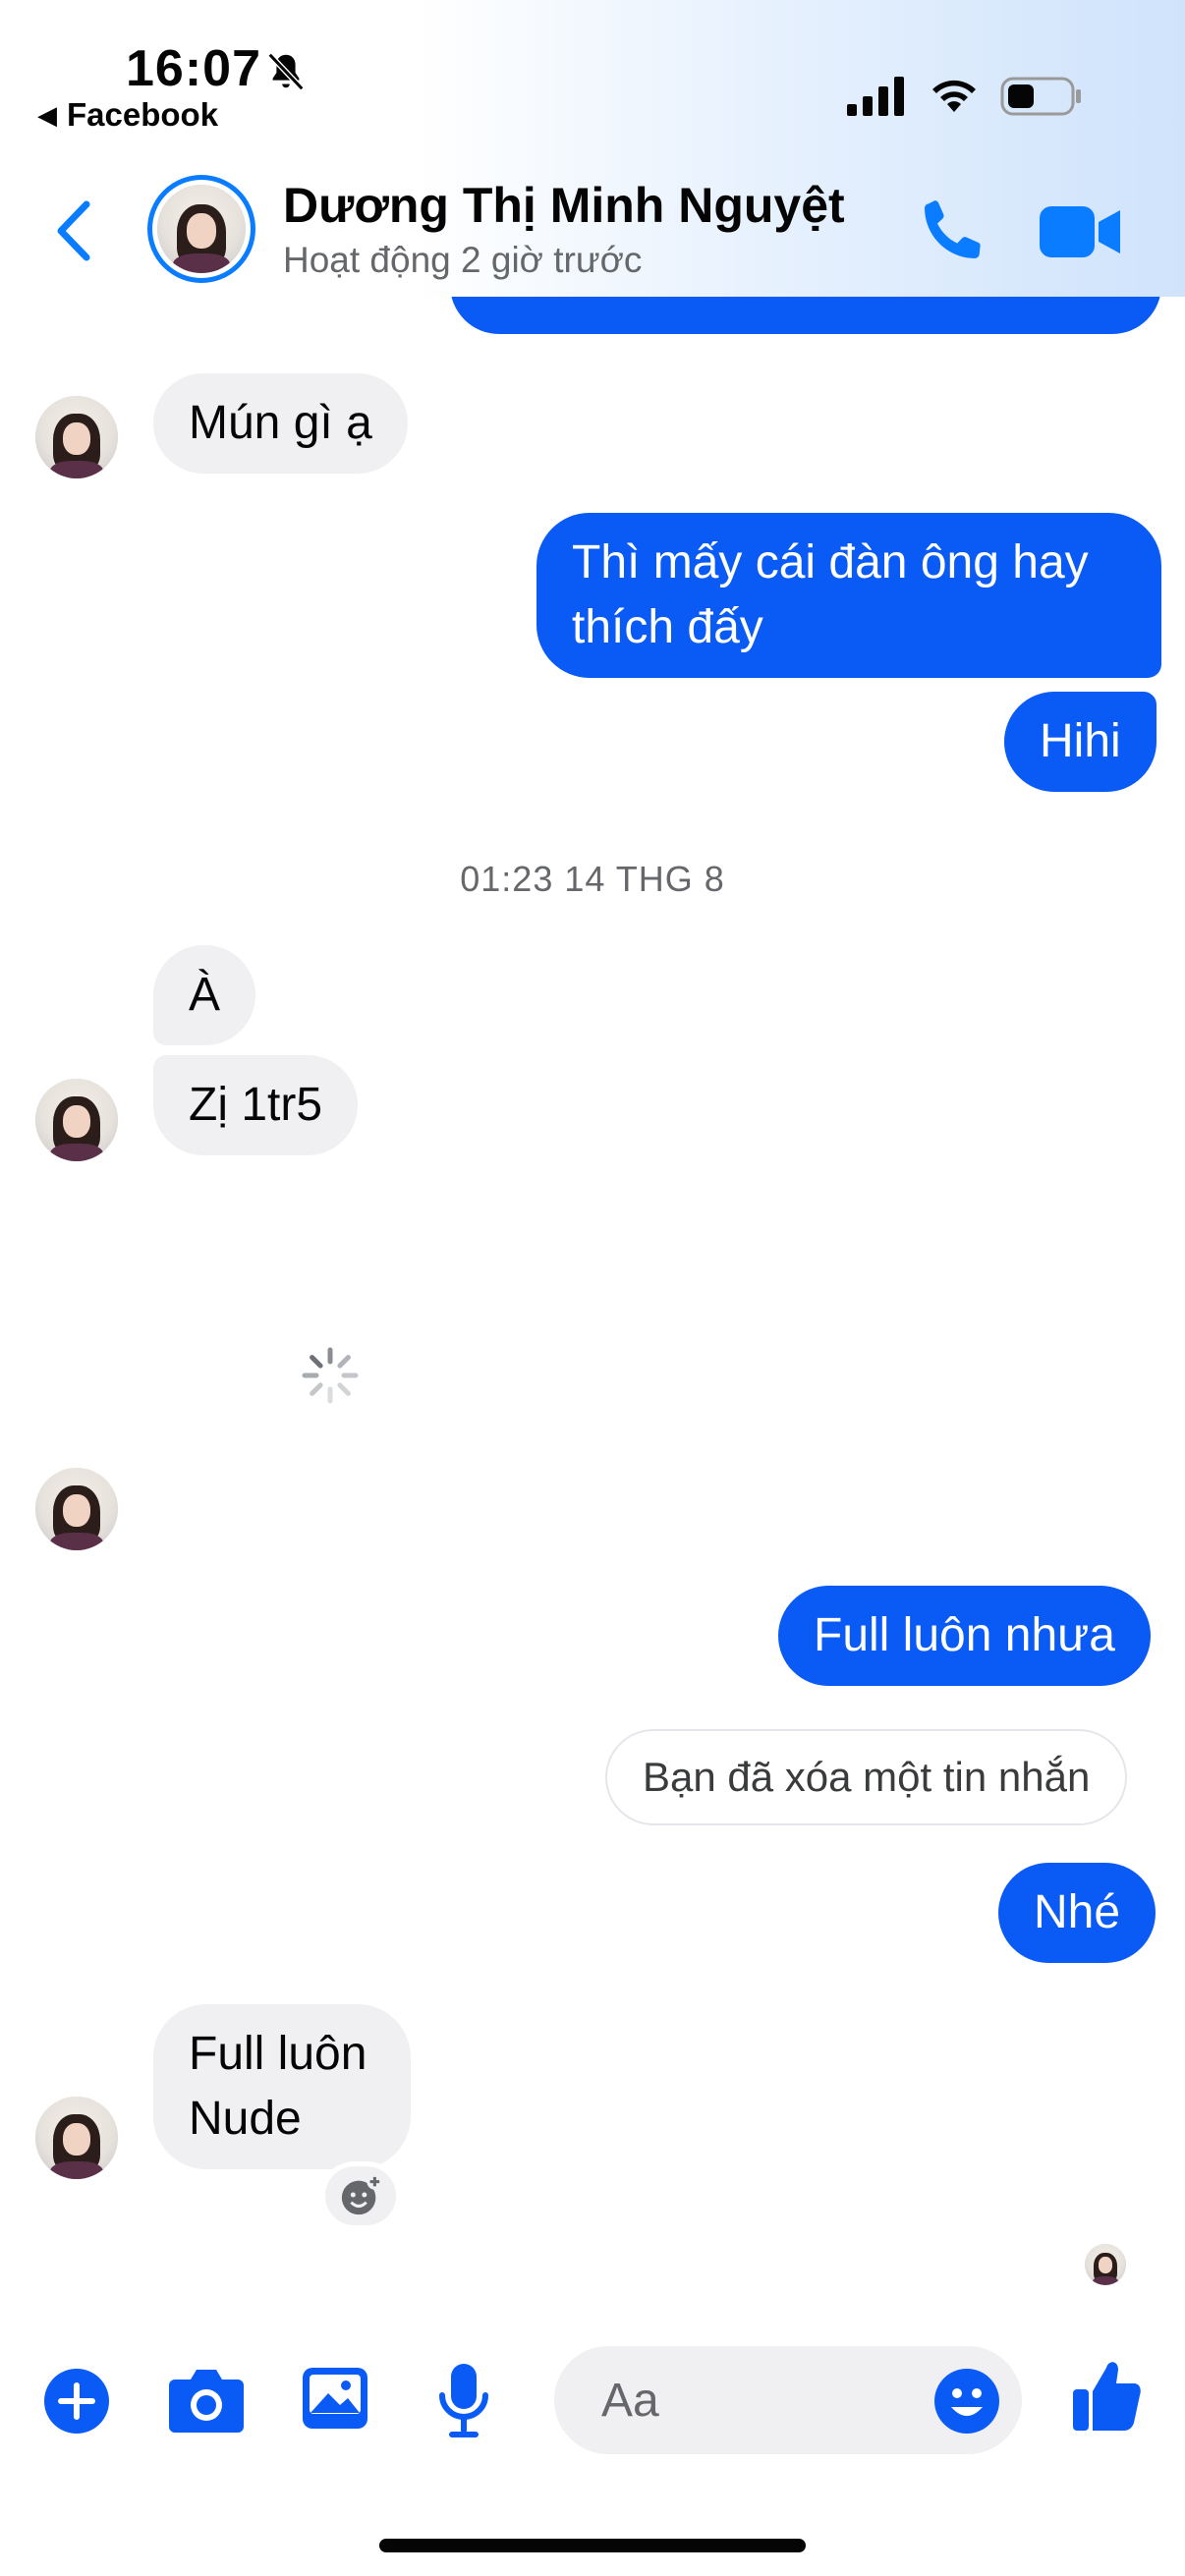 Image resolution: width=1185 pixels, height=2576 pixels. What do you see at coordinates (194, 68) in the screenshot?
I see `status-time: 16:07` at bounding box center [194, 68].